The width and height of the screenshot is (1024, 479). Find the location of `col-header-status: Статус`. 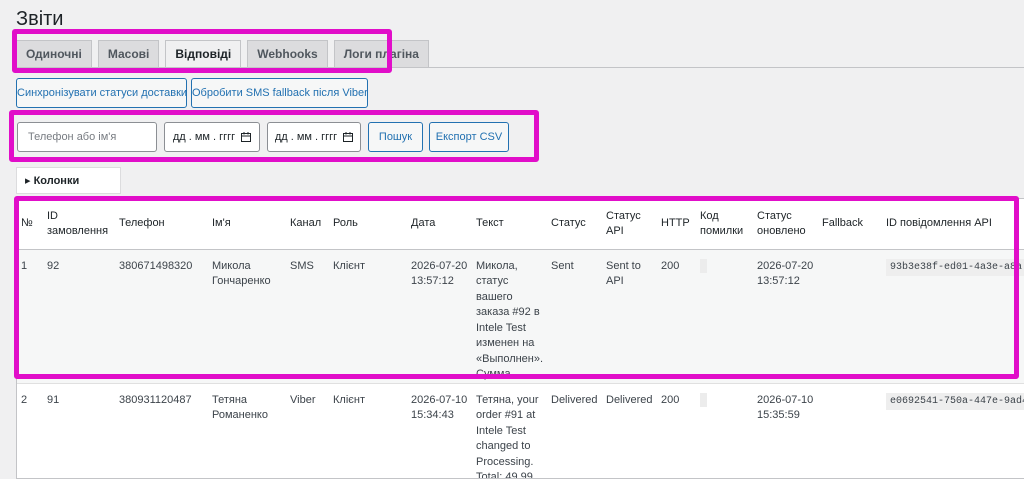

col-header-status: Статус is located at coordinates (568, 223).